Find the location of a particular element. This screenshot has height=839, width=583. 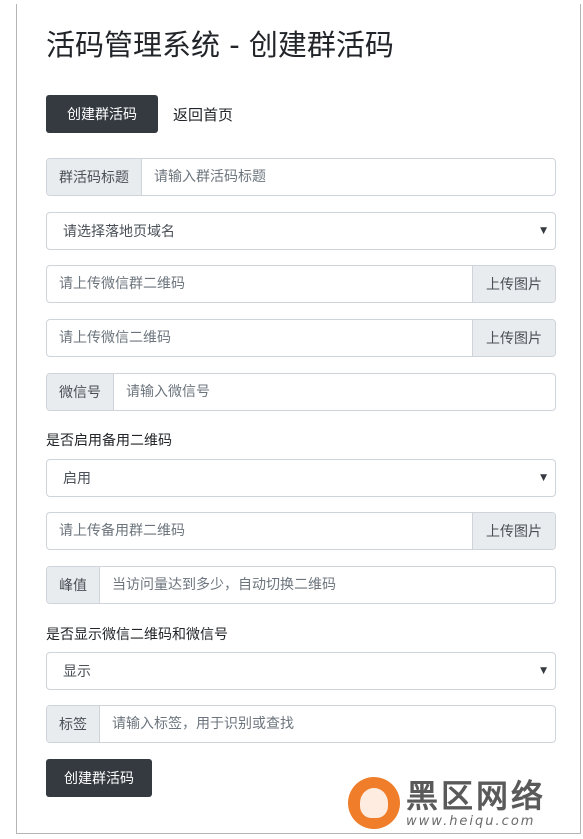

group-title-input is located at coordinates (348, 177).